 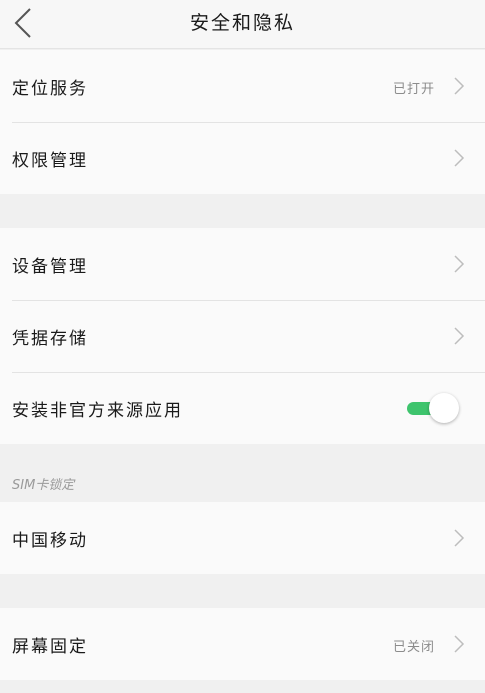 I want to click on row-label: 权限管理, so click(x=50, y=161).